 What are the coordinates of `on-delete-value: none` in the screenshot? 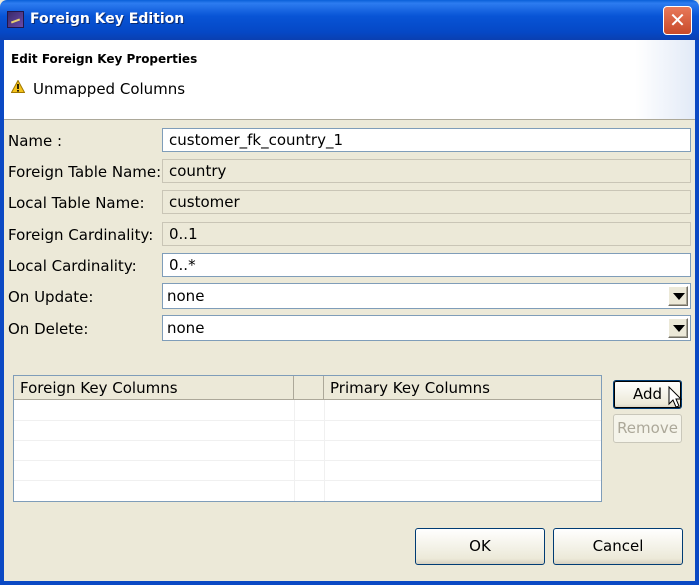 It's located at (186, 328).